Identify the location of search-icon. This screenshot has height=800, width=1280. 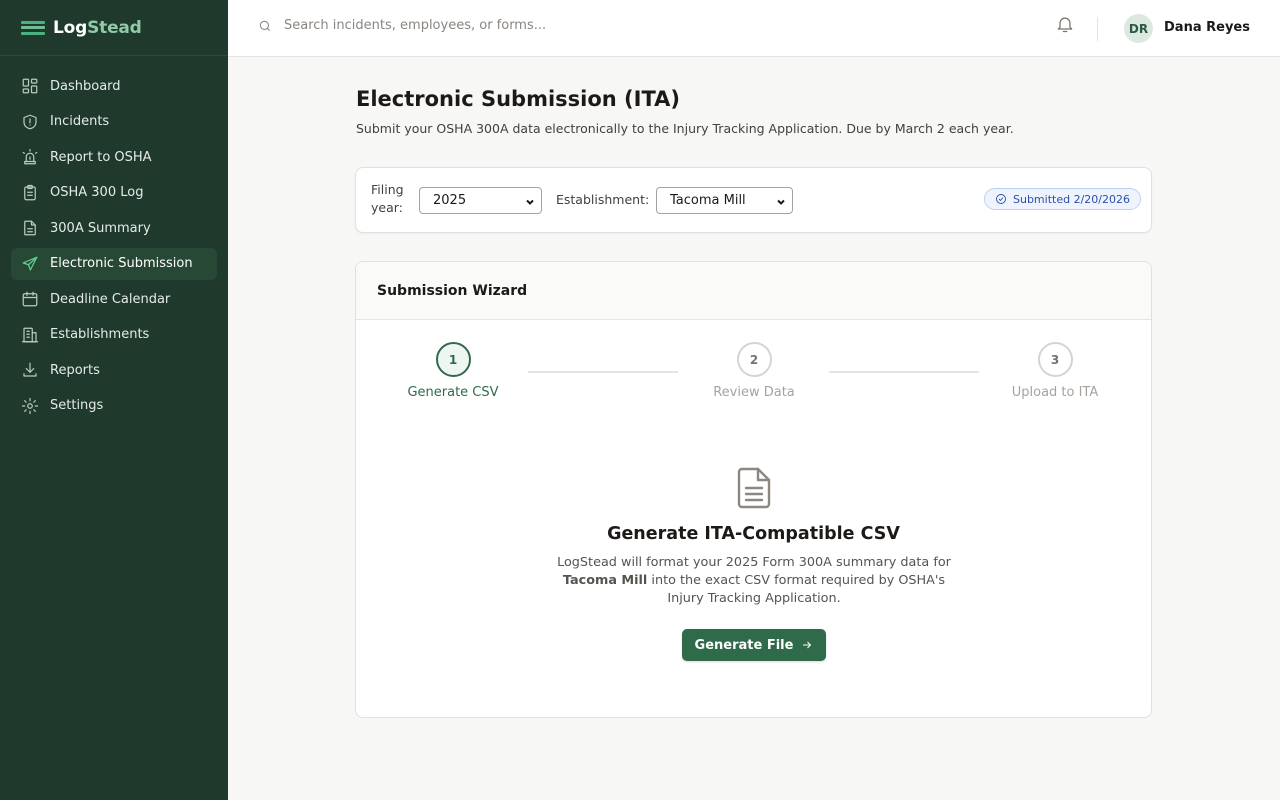
(265, 25).